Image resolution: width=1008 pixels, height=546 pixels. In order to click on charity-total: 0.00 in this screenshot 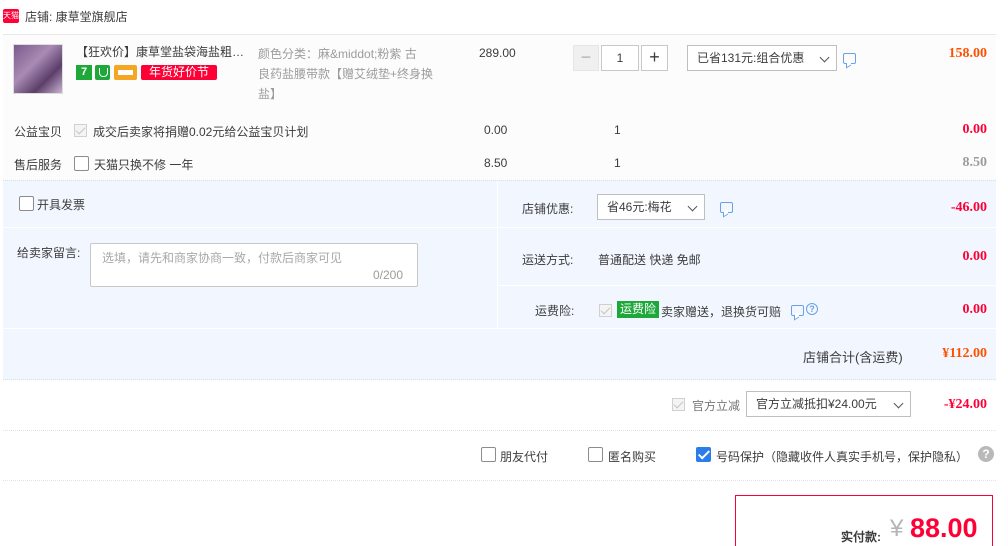, I will do `click(975, 129)`.